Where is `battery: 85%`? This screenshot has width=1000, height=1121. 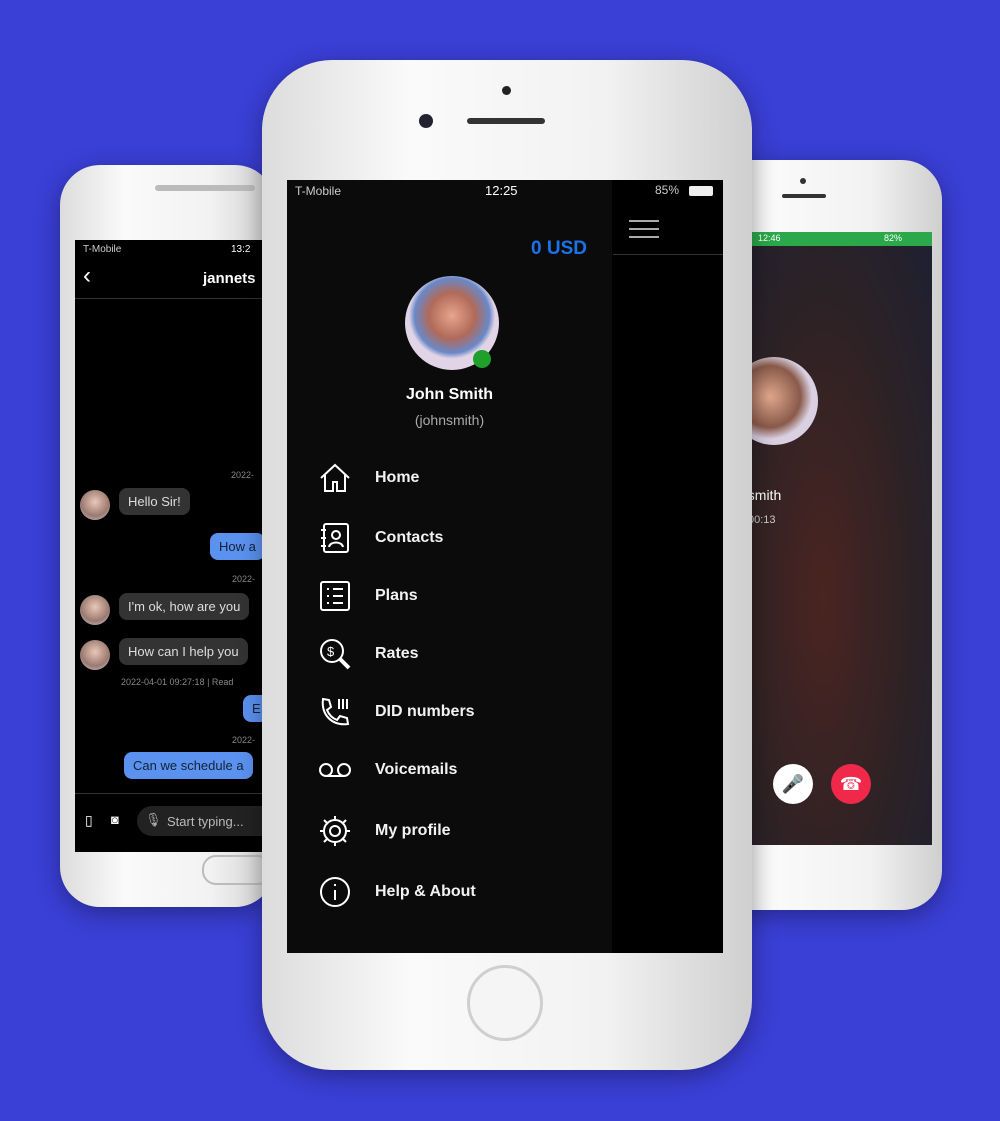
battery: 85% is located at coordinates (667, 190).